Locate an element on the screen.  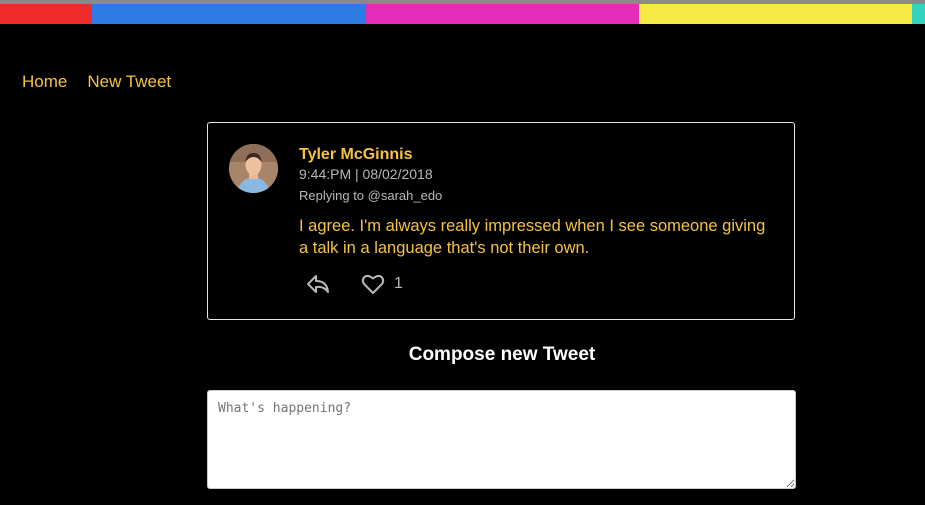
color-stripe-blue is located at coordinates (229, 14).